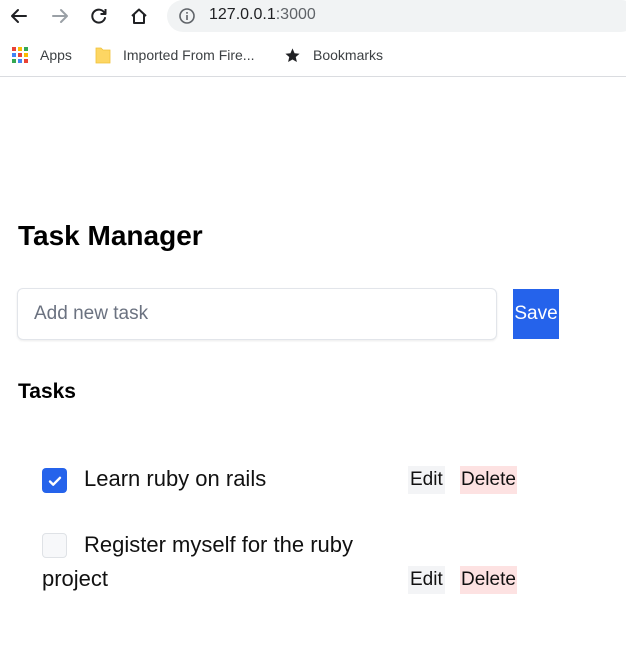 This screenshot has height=645, width=626. I want to click on address-bar: 127.0.0.1:3000, so click(396, 16).